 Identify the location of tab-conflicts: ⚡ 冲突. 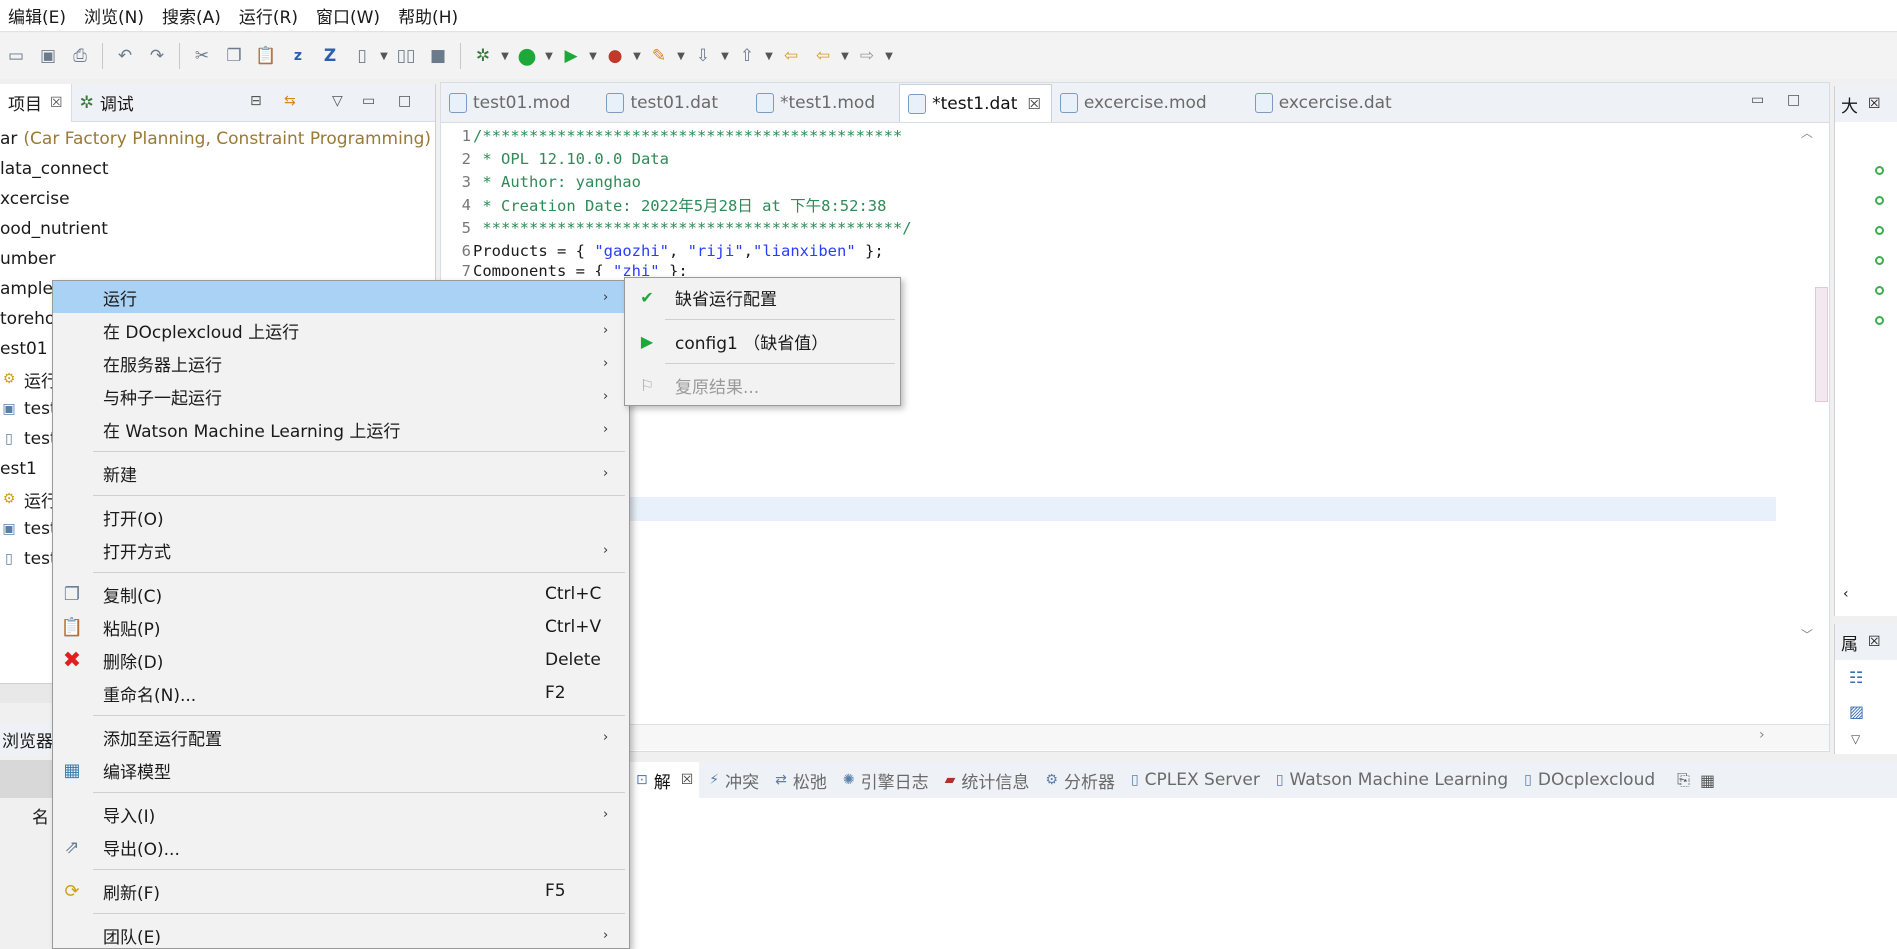
(732, 780).